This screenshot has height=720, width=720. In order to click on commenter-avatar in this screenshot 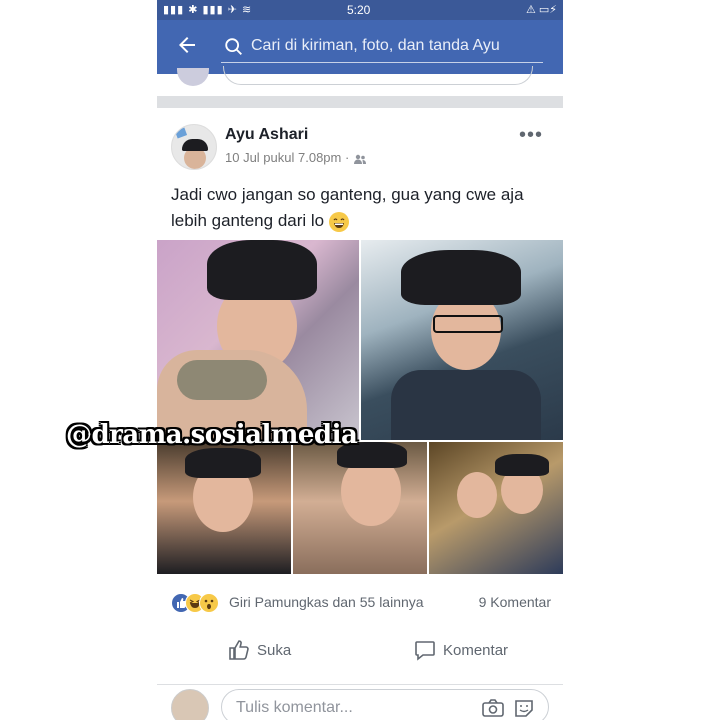, I will do `click(190, 704)`.